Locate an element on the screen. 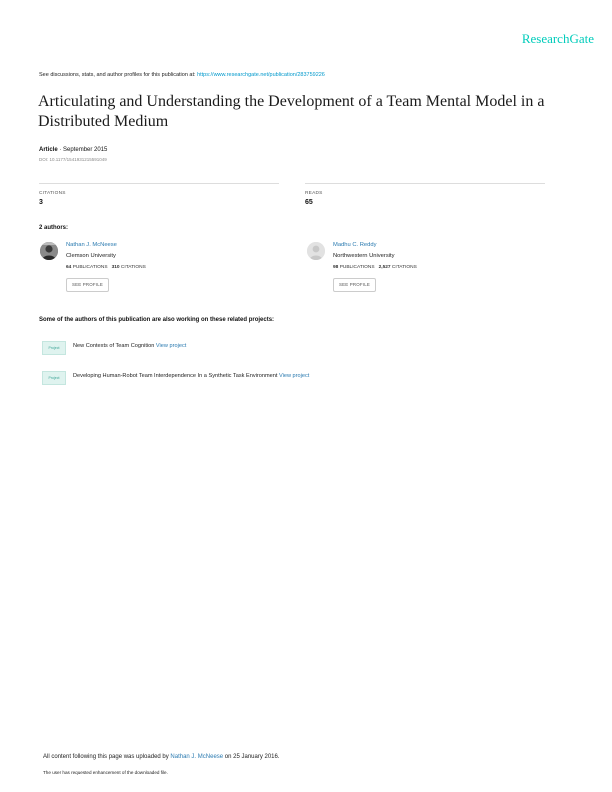 The image size is (612, 792). default-avatar-icon is located at coordinates (316, 251).